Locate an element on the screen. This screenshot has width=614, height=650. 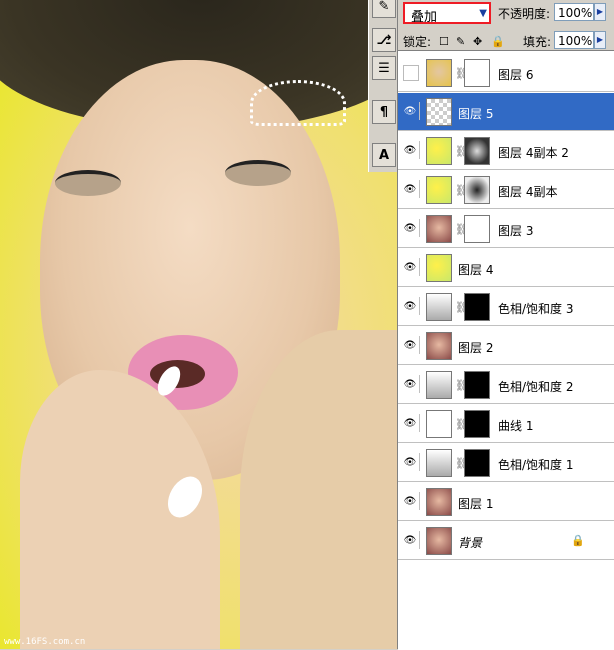
layer-row: 👁 ⛓ 图层 4副本 is located at coordinates (506, 190).